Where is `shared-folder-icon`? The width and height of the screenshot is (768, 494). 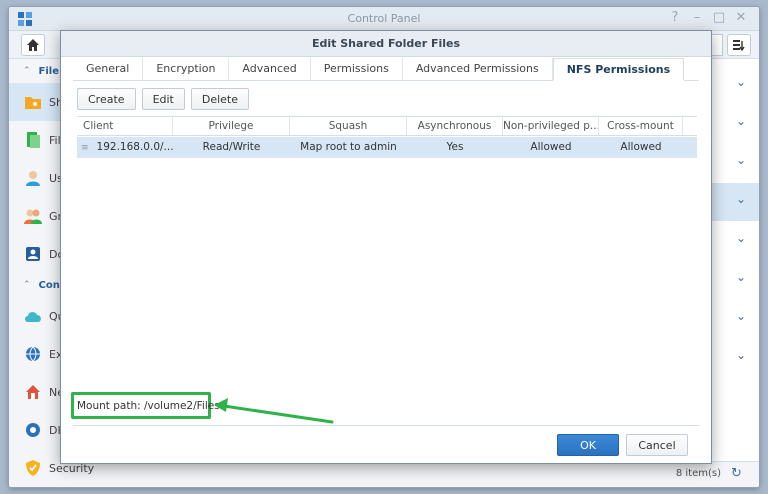 shared-folder-icon is located at coordinates (33, 102).